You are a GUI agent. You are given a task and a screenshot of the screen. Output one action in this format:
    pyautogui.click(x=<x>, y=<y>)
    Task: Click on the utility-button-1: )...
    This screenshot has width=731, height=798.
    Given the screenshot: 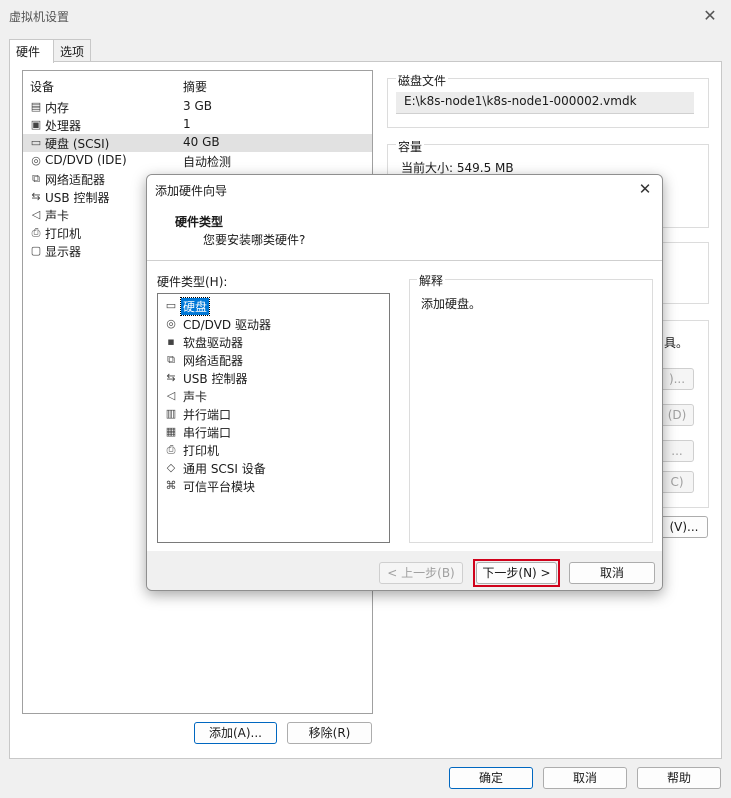 What is the action you would take?
    pyautogui.click(x=677, y=379)
    